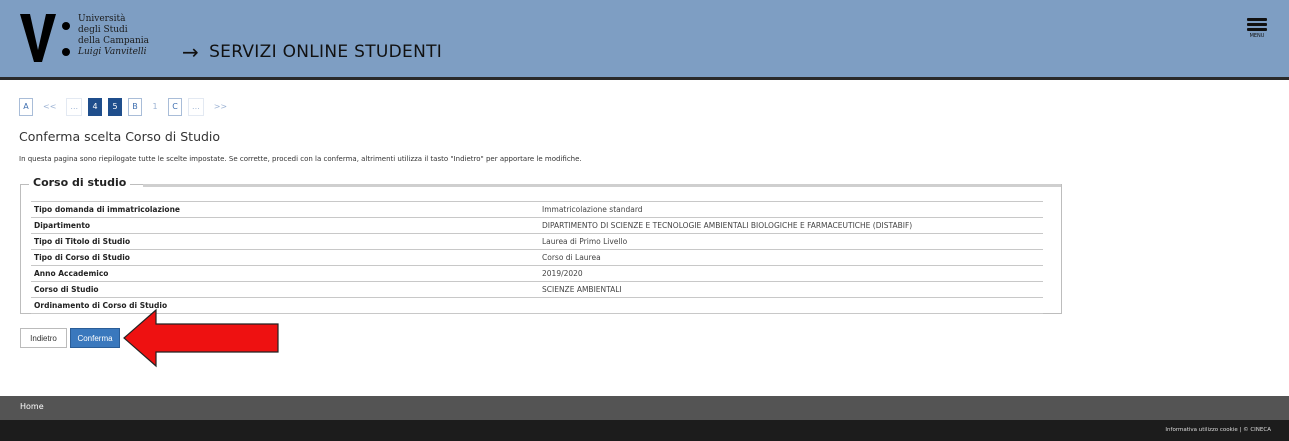 The width and height of the screenshot is (1289, 441). I want to click on row-value: Laurea di Primo Livello, so click(791, 241).